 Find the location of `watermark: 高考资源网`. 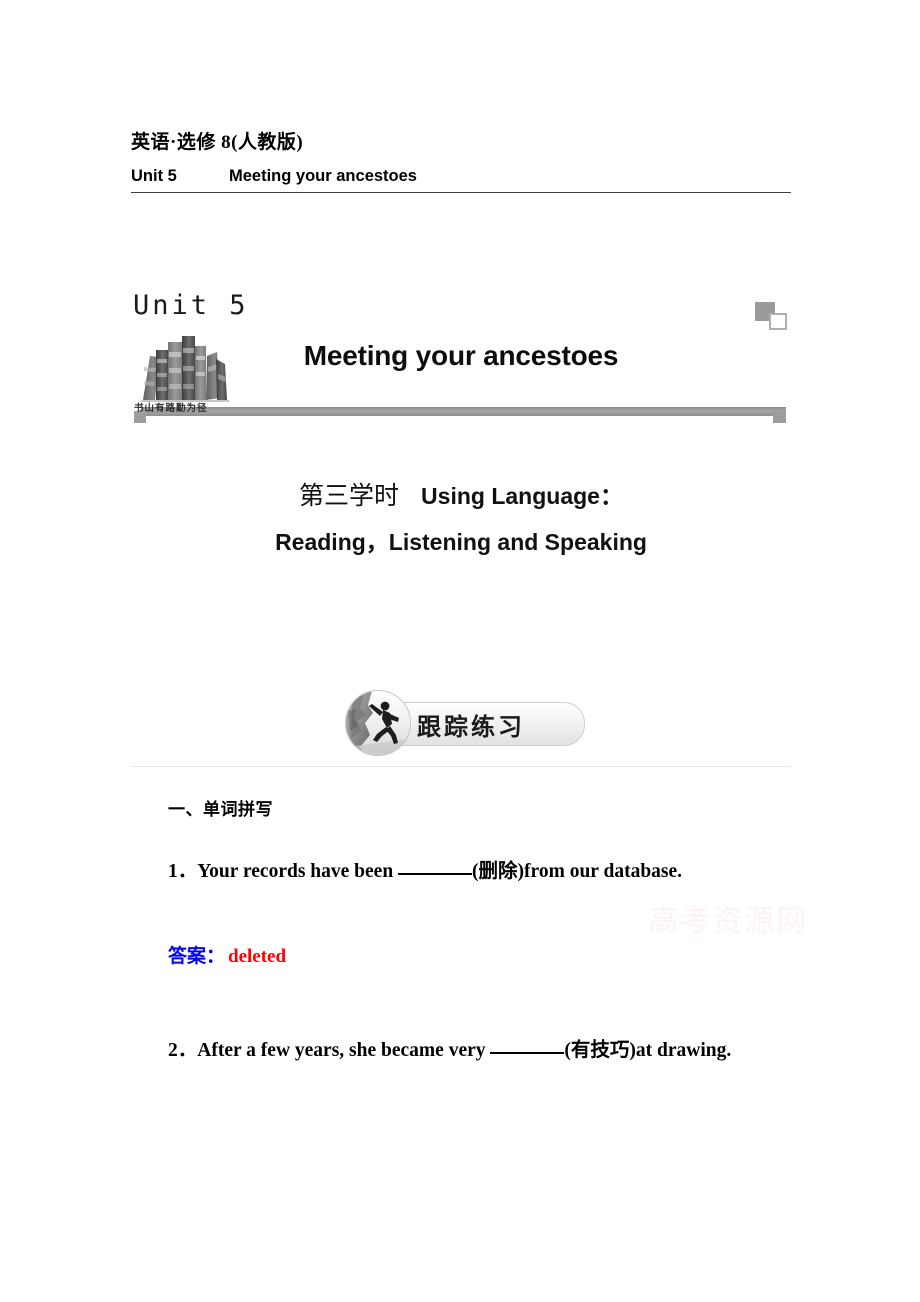

watermark: 高考资源网 is located at coordinates (728, 921).